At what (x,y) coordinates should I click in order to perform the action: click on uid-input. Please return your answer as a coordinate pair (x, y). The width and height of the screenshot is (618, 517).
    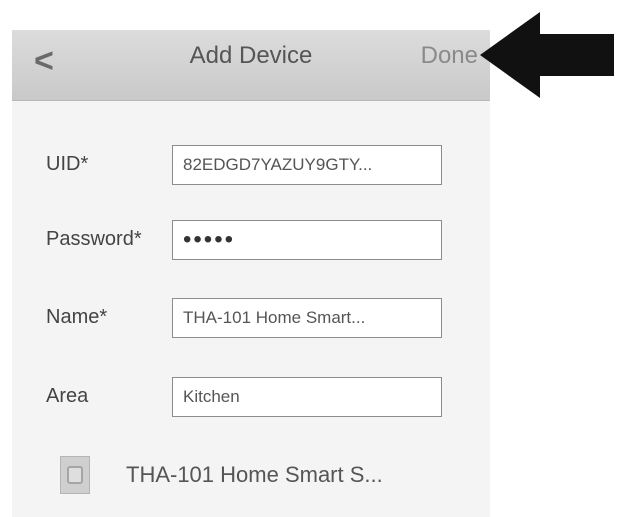
    Looking at the image, I should click on (307, 165).